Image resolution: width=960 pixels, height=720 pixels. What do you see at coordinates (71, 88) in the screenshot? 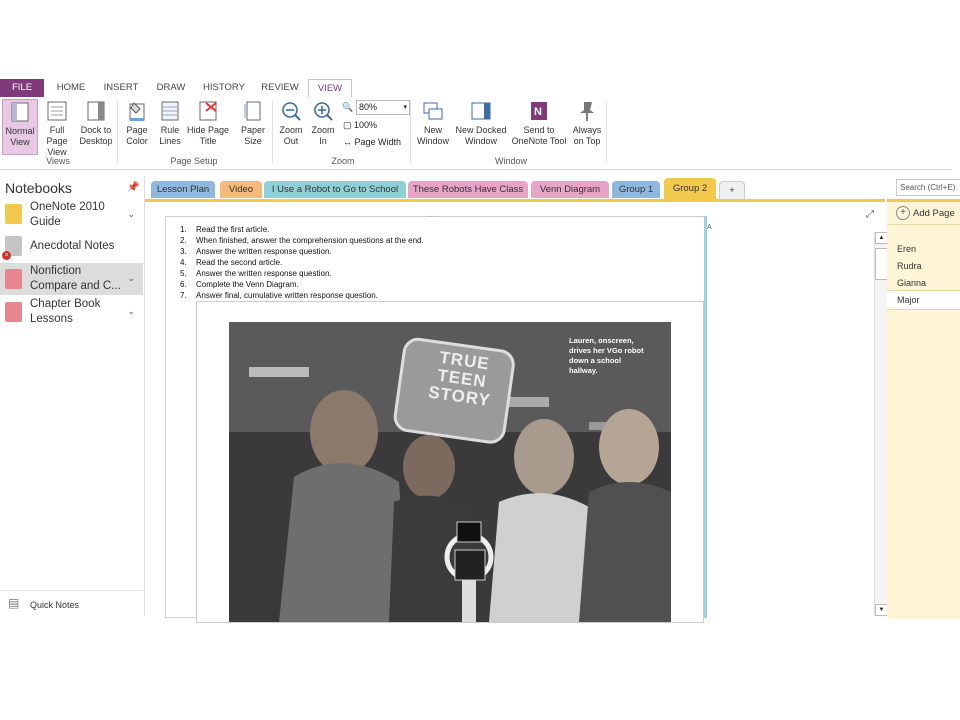
I see `tab-home: HOME` at bounding box center [71, 88].